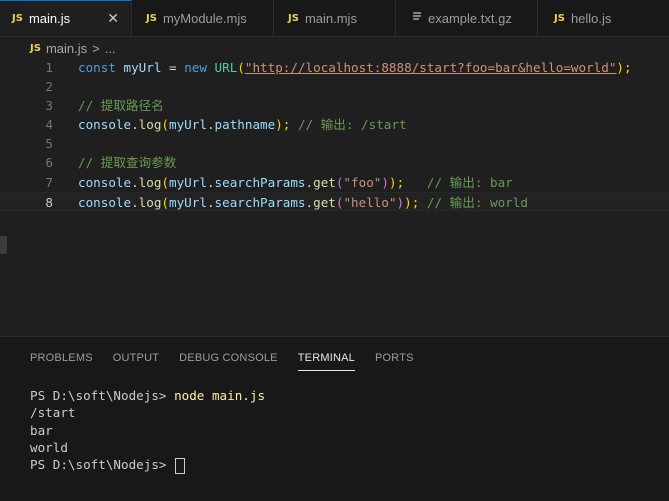  Describe the element at coordinates (41, 430) in the screenshot. I see `terminal-line: bar` at that location.